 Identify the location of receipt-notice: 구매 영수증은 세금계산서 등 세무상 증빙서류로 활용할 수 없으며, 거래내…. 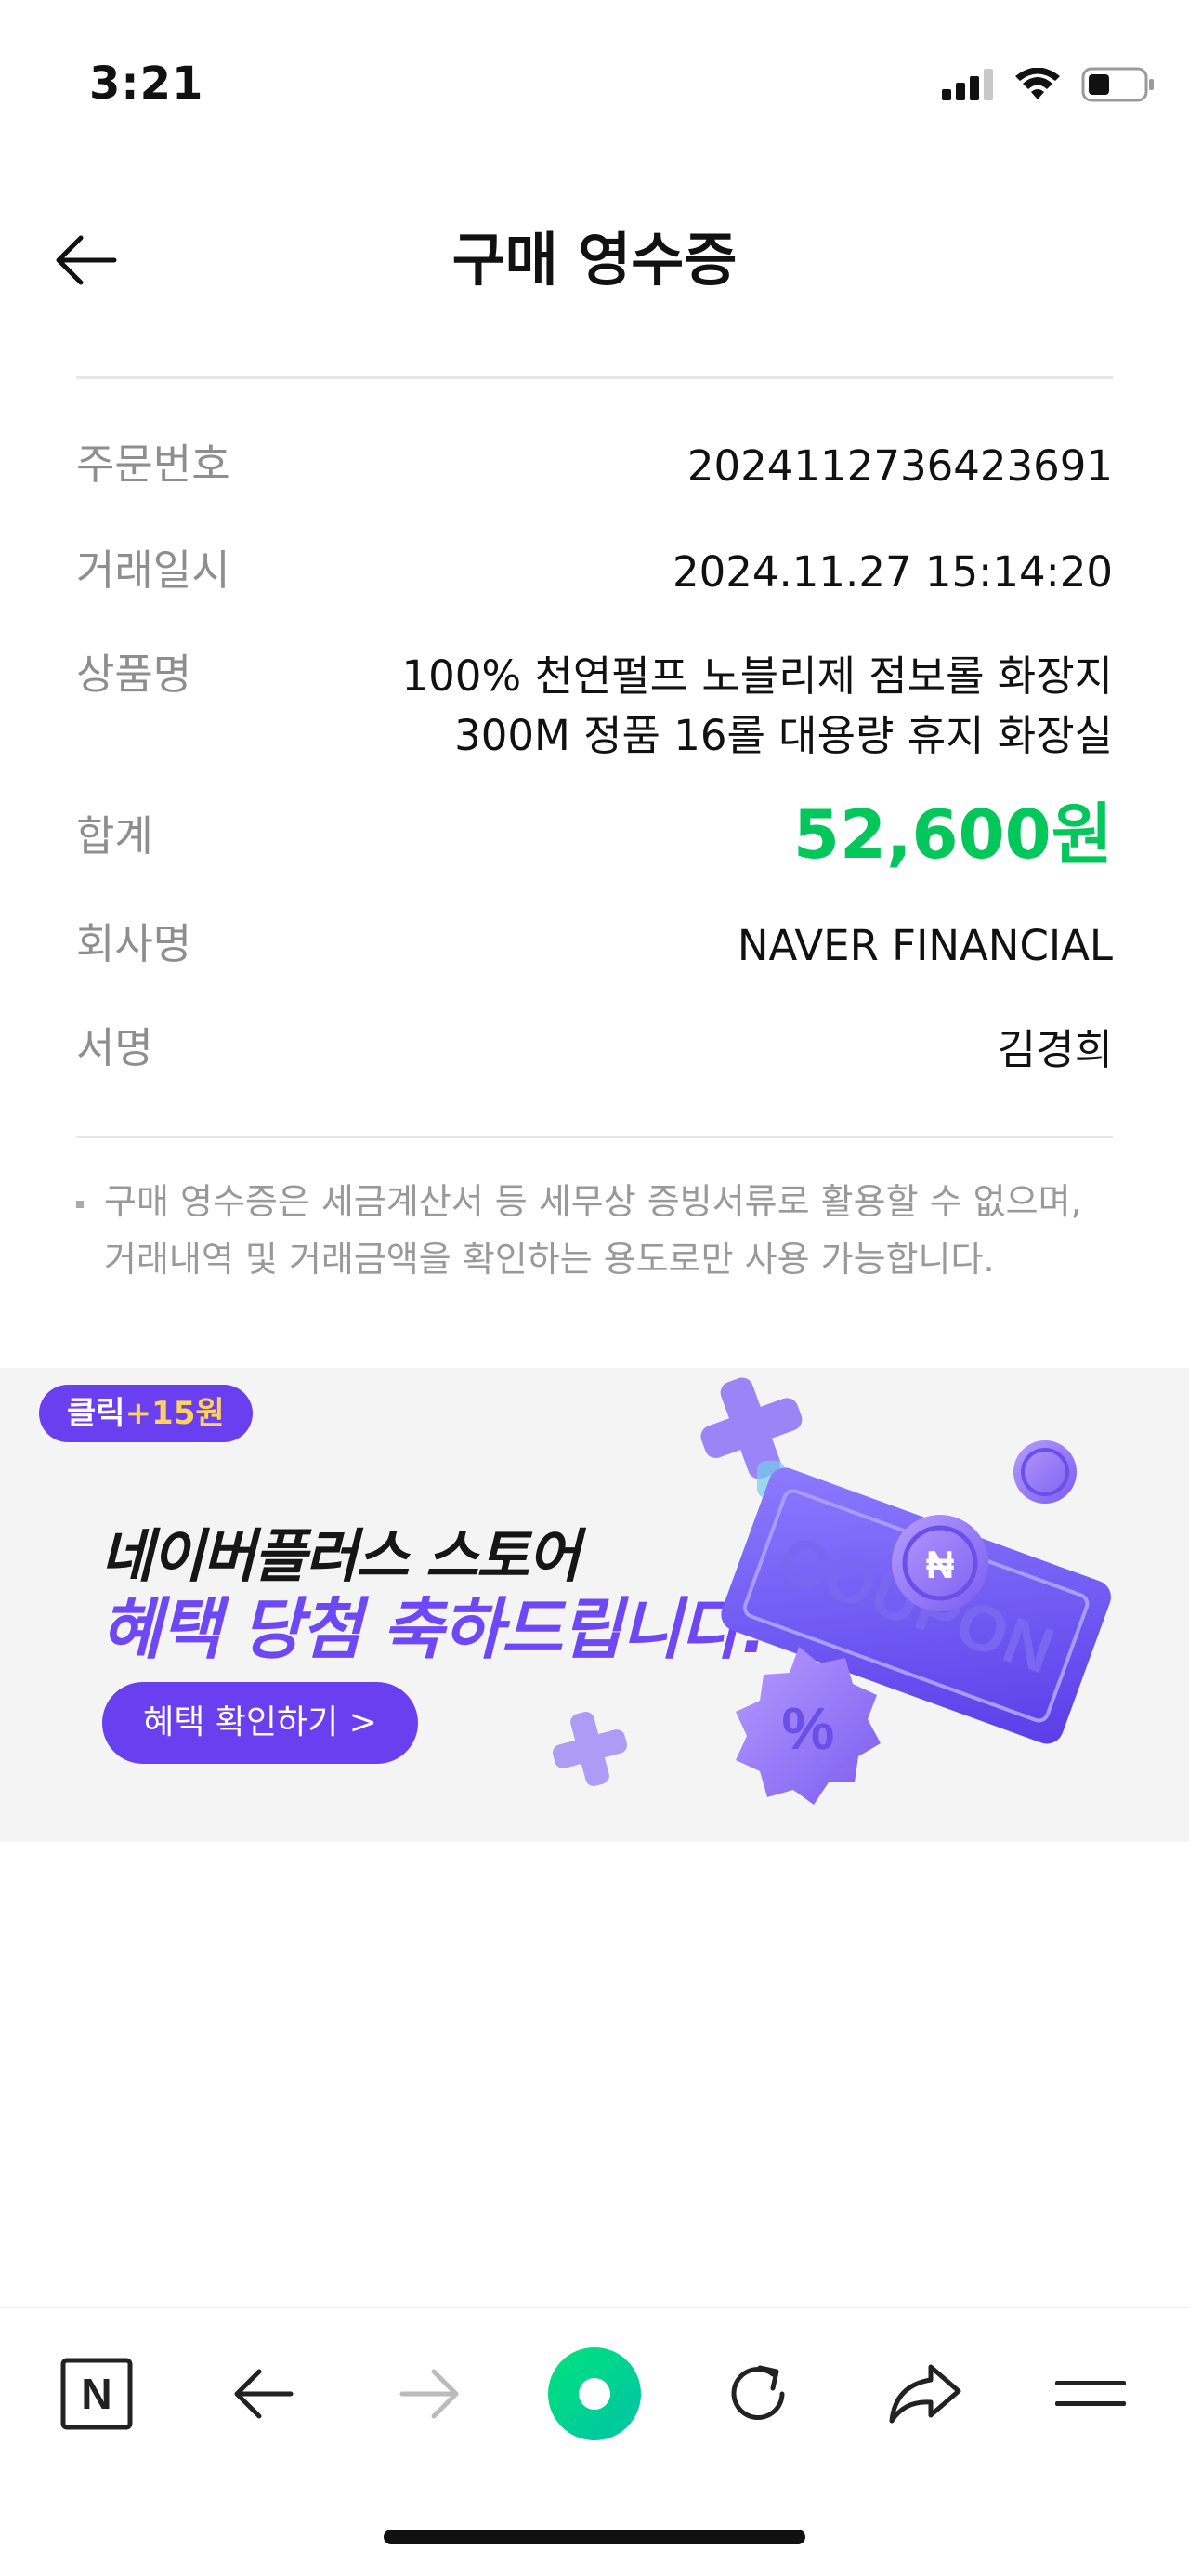
(594, 1230).